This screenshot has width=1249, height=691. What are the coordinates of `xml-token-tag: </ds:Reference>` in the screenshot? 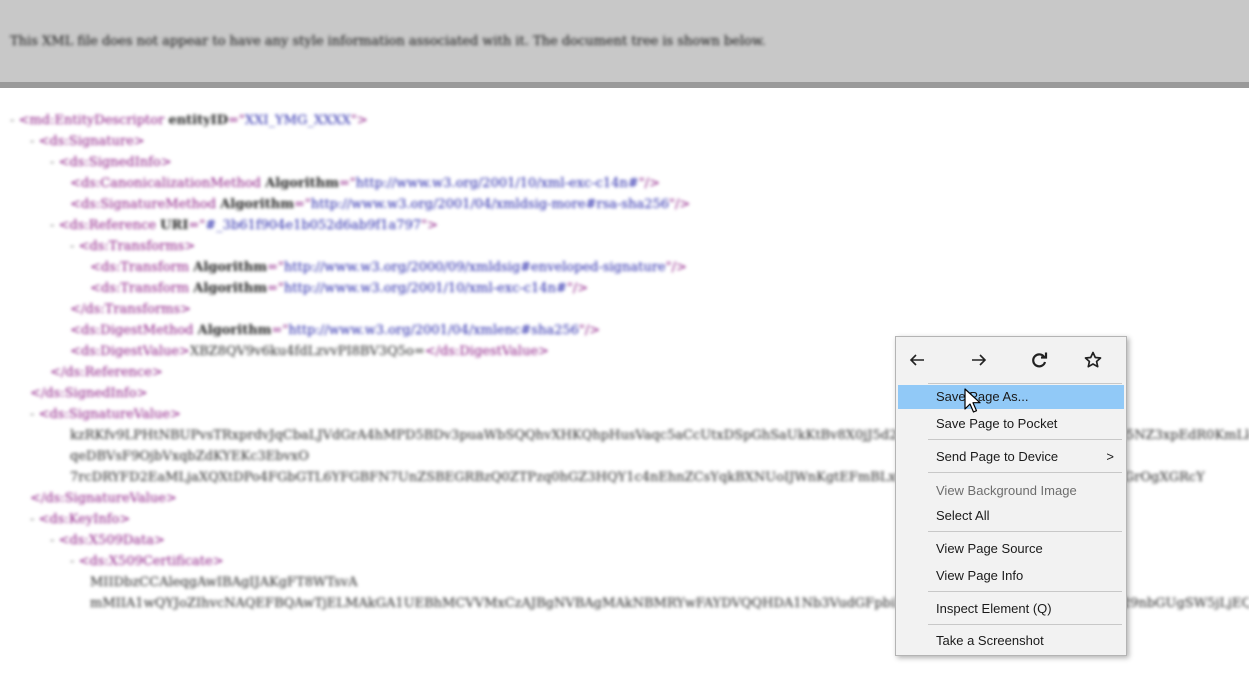 It's located at (106, 372).